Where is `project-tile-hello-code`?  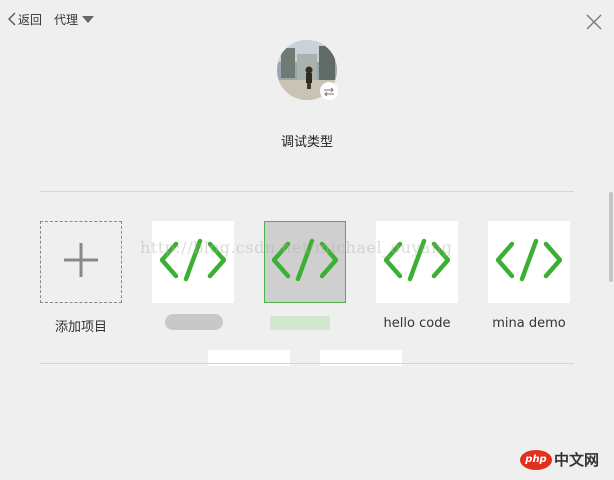 project-tile-hello-code is located at coordinates (417, 262).